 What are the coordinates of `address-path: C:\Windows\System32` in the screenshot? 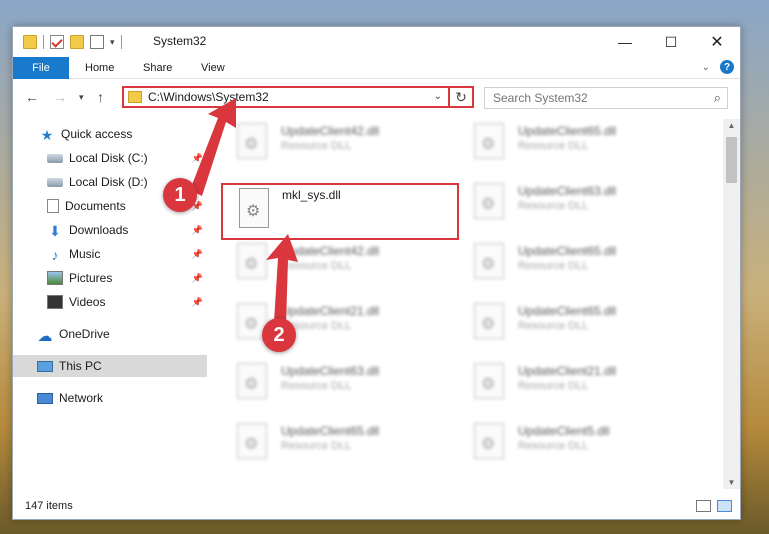 It's located at (208, 97).